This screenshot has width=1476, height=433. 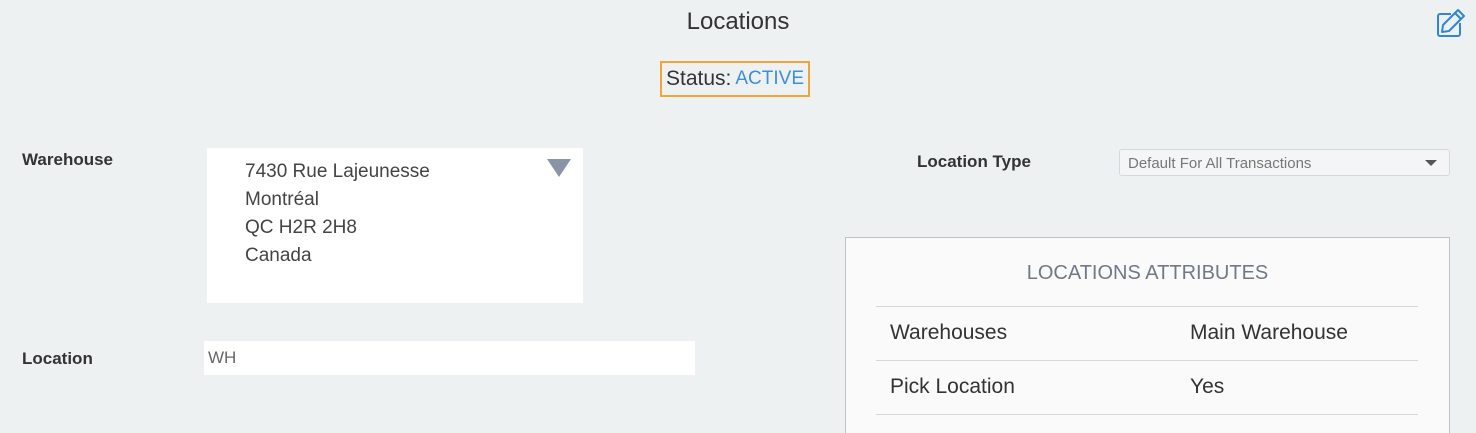 What do you see at coordinates (337, 171) in the screenshot?
I see `address-line-1: 7430 Rue Lajeunesse` at bounding box center [337, 171].